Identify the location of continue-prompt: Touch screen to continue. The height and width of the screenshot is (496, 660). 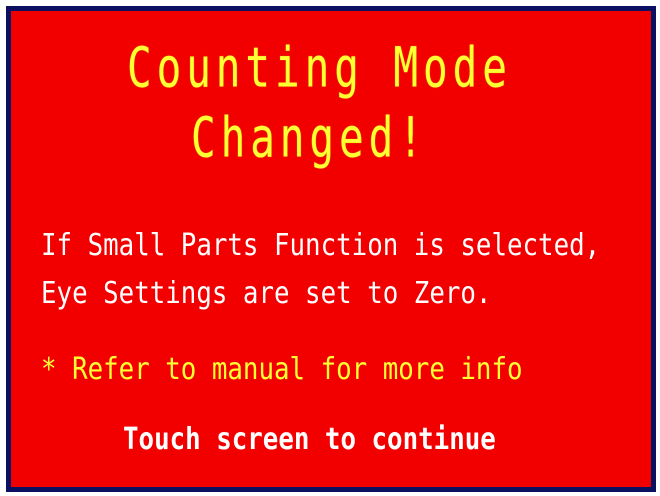
(309, 440).